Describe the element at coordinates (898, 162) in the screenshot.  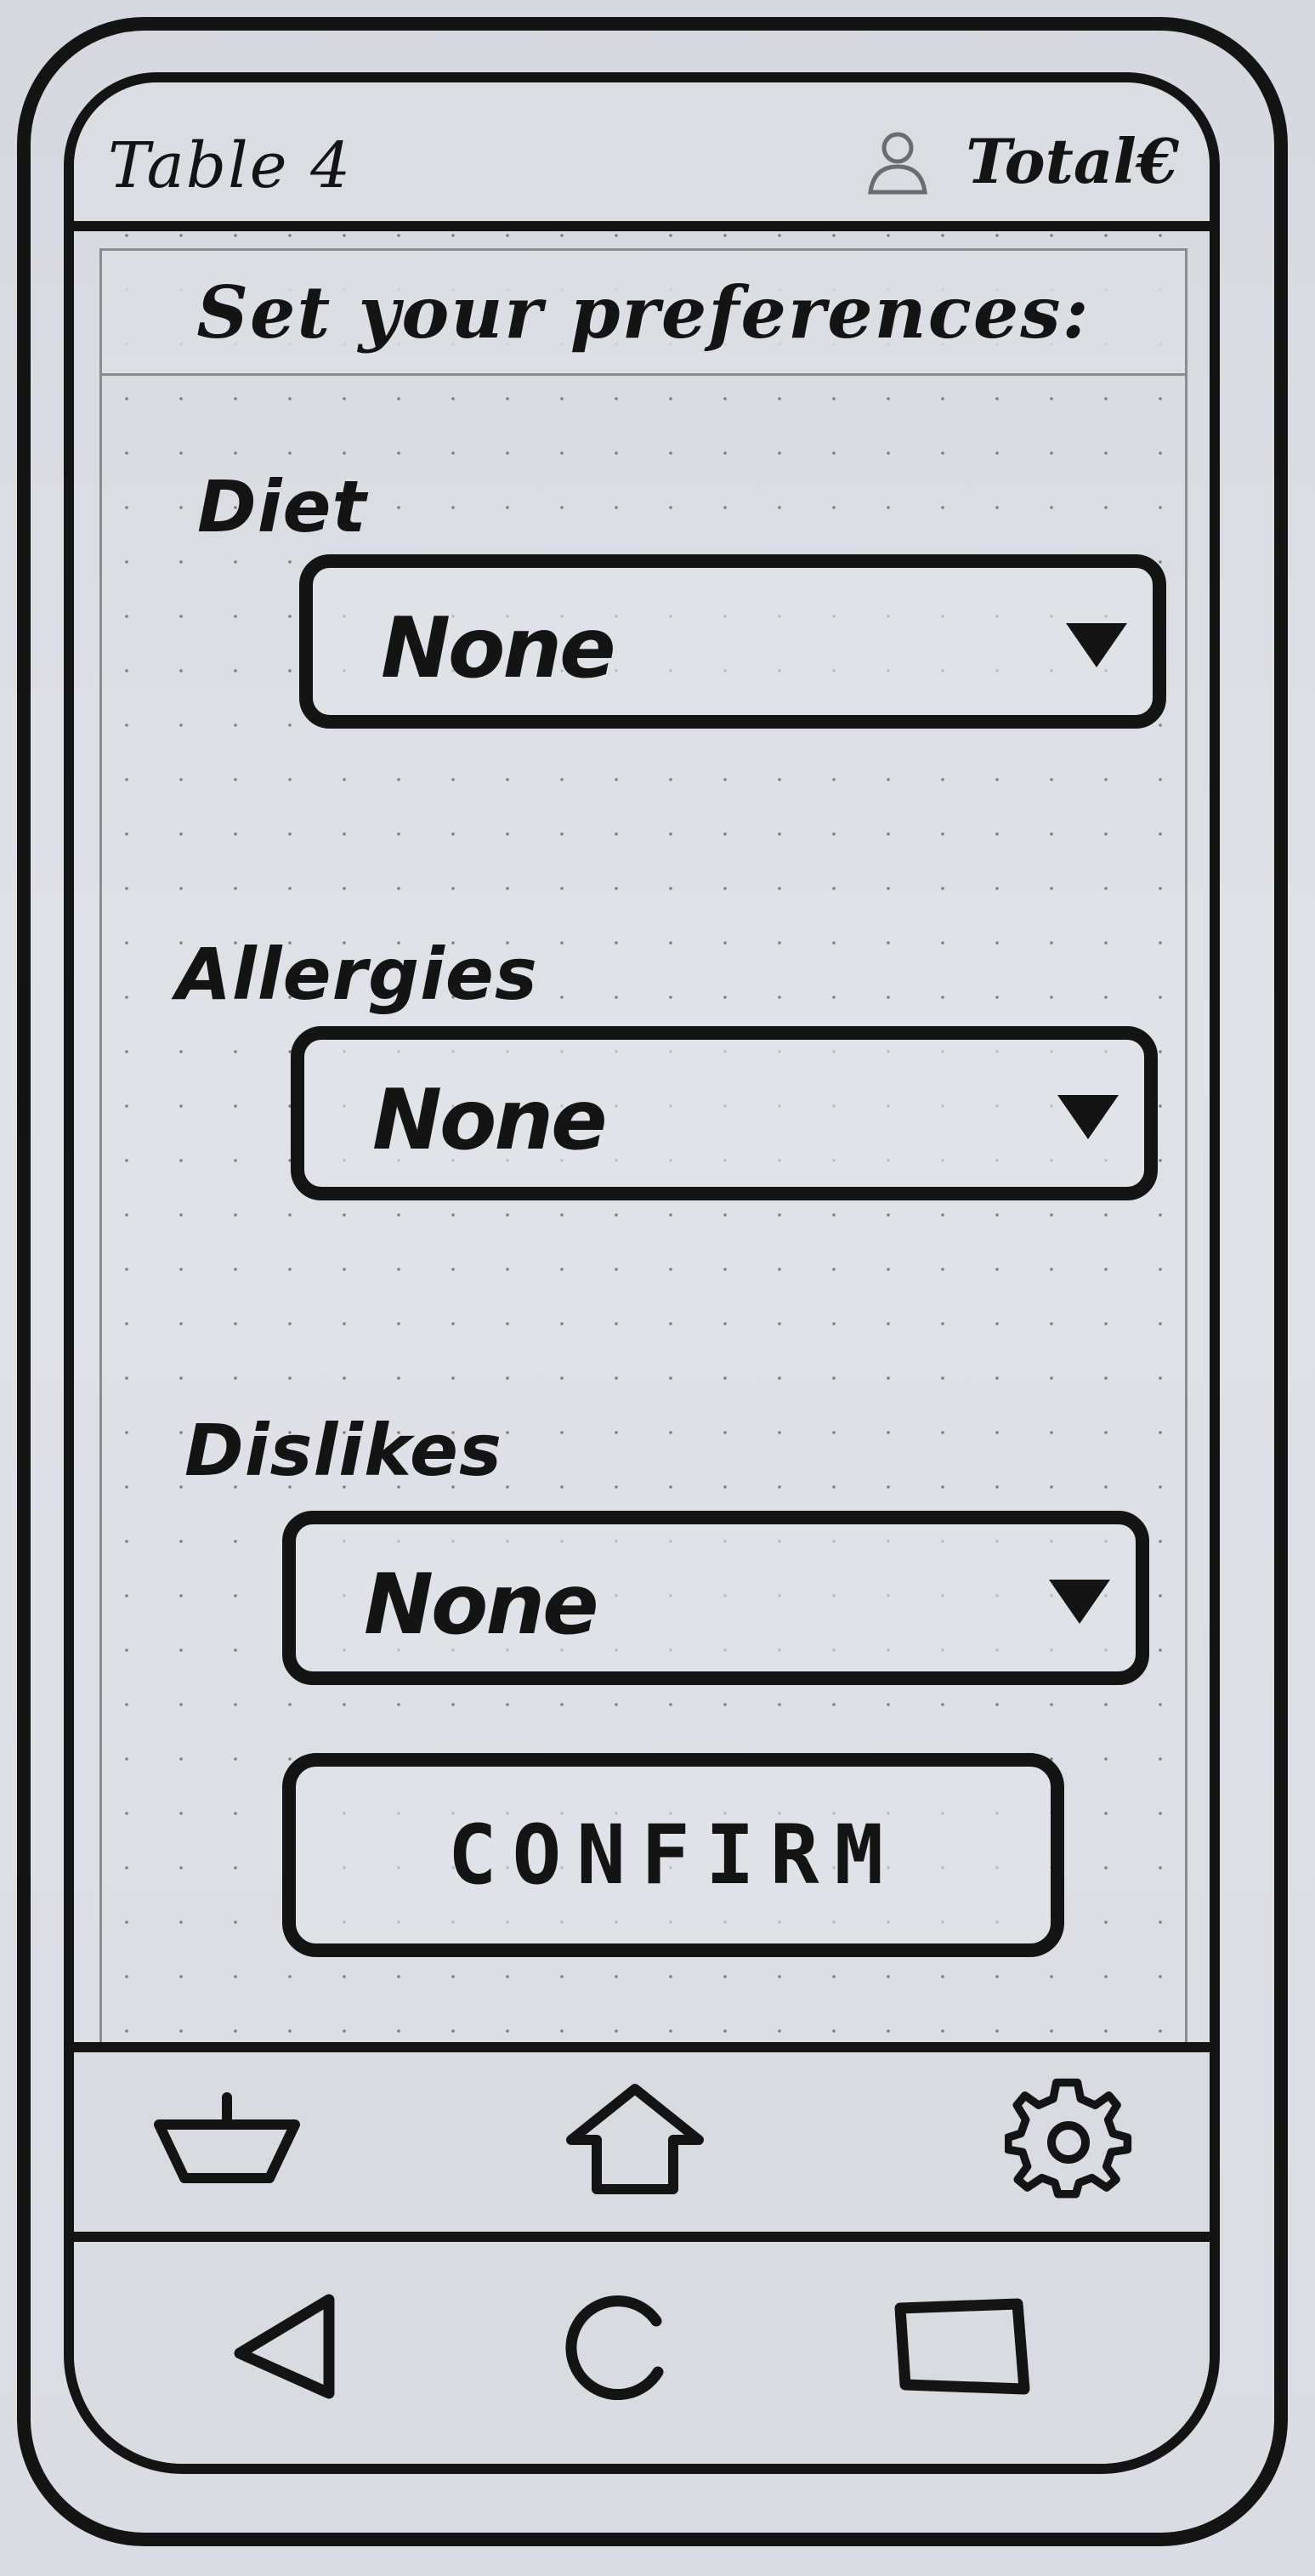
I see `user-icon` at that location.